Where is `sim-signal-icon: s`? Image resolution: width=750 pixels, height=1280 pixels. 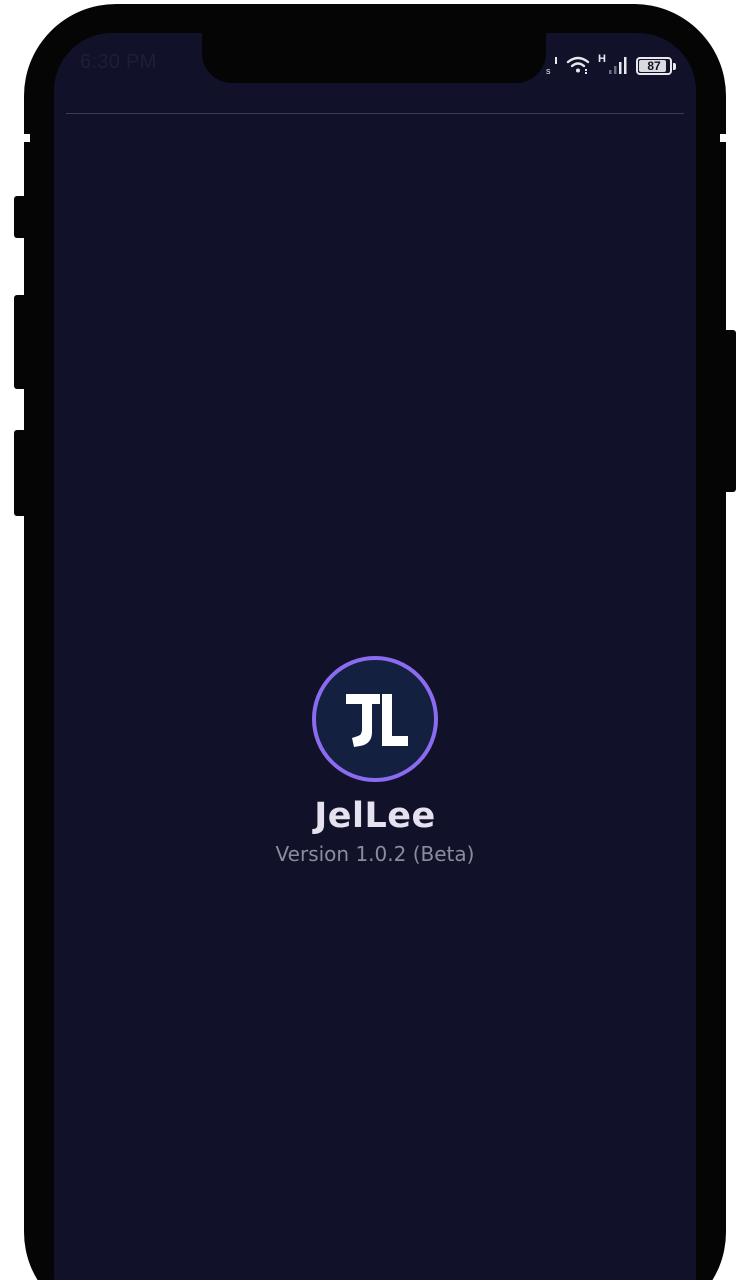 sim-signal-icon: s is located at coordinates (552, 66).